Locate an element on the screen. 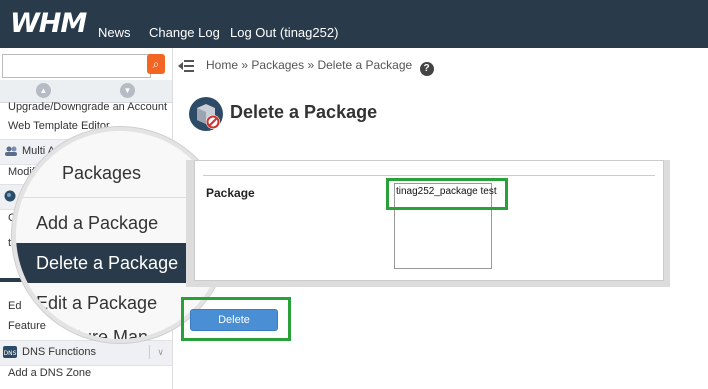 Image resolution: width=708 pixels, height=389 pixels. users-icon is located at coordinates (11, 151).